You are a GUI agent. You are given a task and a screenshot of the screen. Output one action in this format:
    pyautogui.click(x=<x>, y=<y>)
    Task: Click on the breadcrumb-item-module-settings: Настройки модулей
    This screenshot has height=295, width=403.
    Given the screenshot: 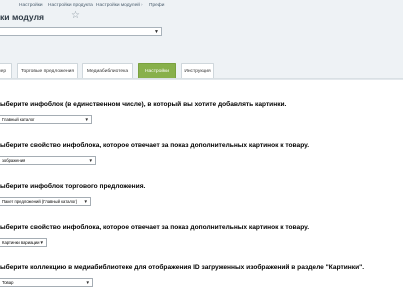 What is the action you would take?
    pyautogui.click(x=118, y=5)
    